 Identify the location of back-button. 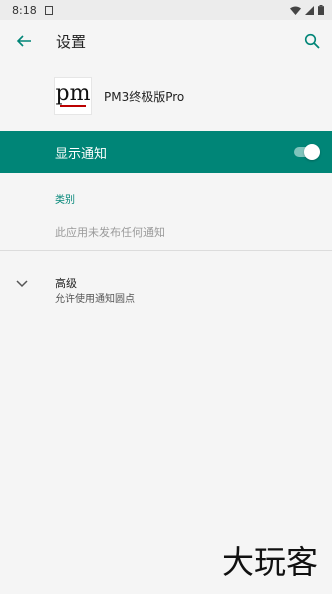
(24, 41).